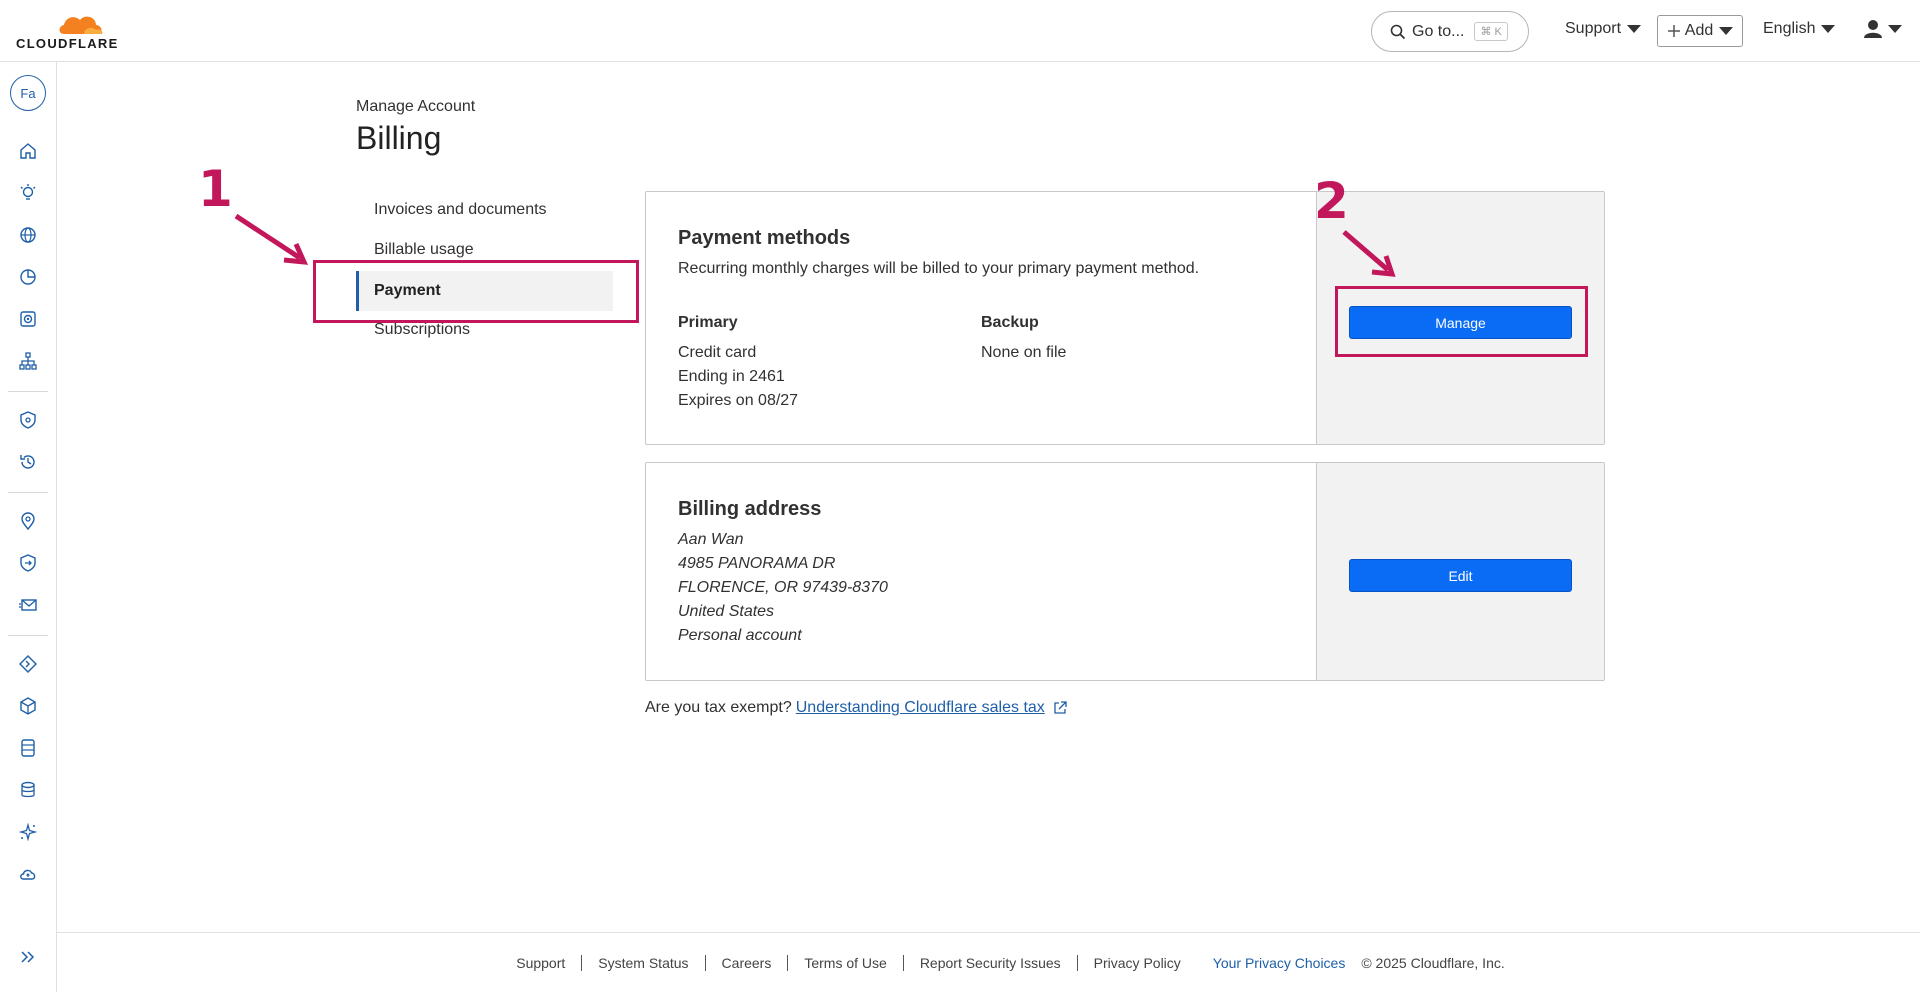  Describe the element at coordinates (1010, 322) in the screenshot. I see `backup-label: Backup` at that location.